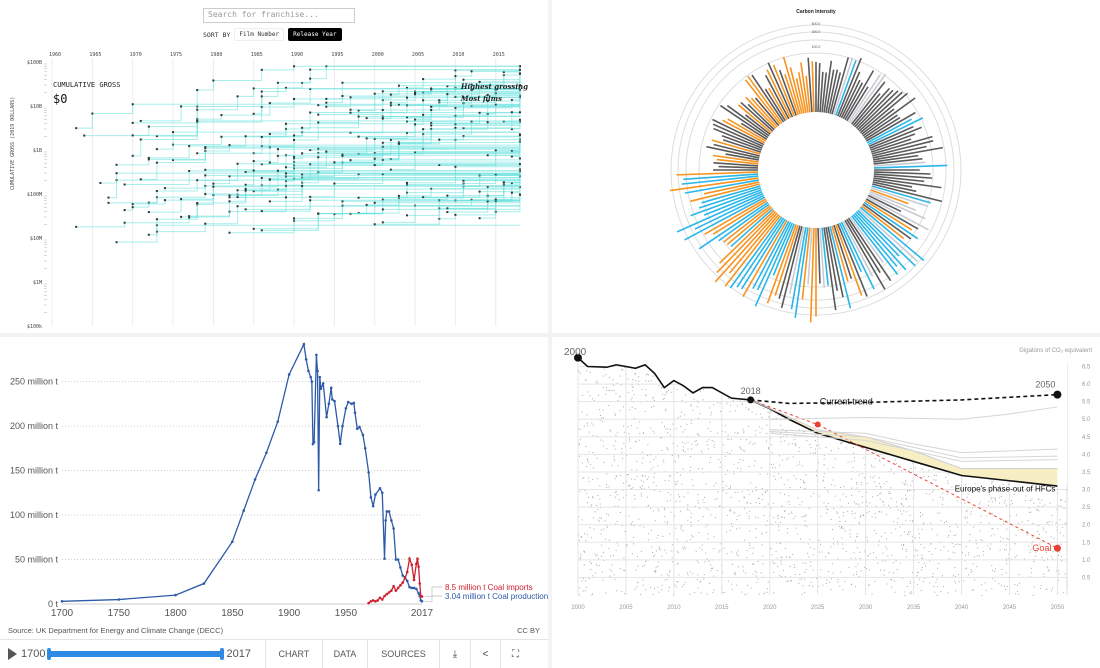 This screenshot has width=1100, height=668. What do you see at coordinates (222, 654) in the screenshot?
I see `timeline-end-handle` at bounding box center [222, 654].